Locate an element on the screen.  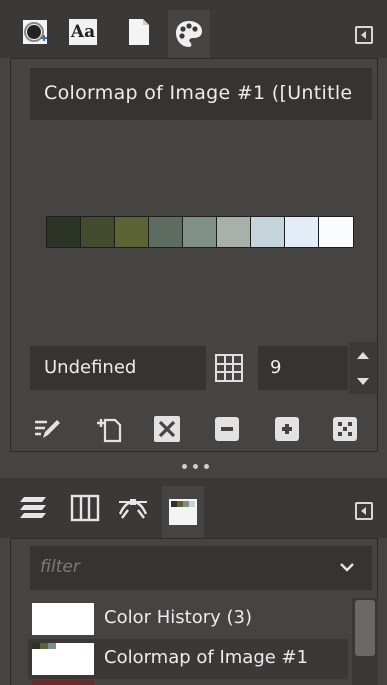
tab-brushes is located at coordinates (35, 32).